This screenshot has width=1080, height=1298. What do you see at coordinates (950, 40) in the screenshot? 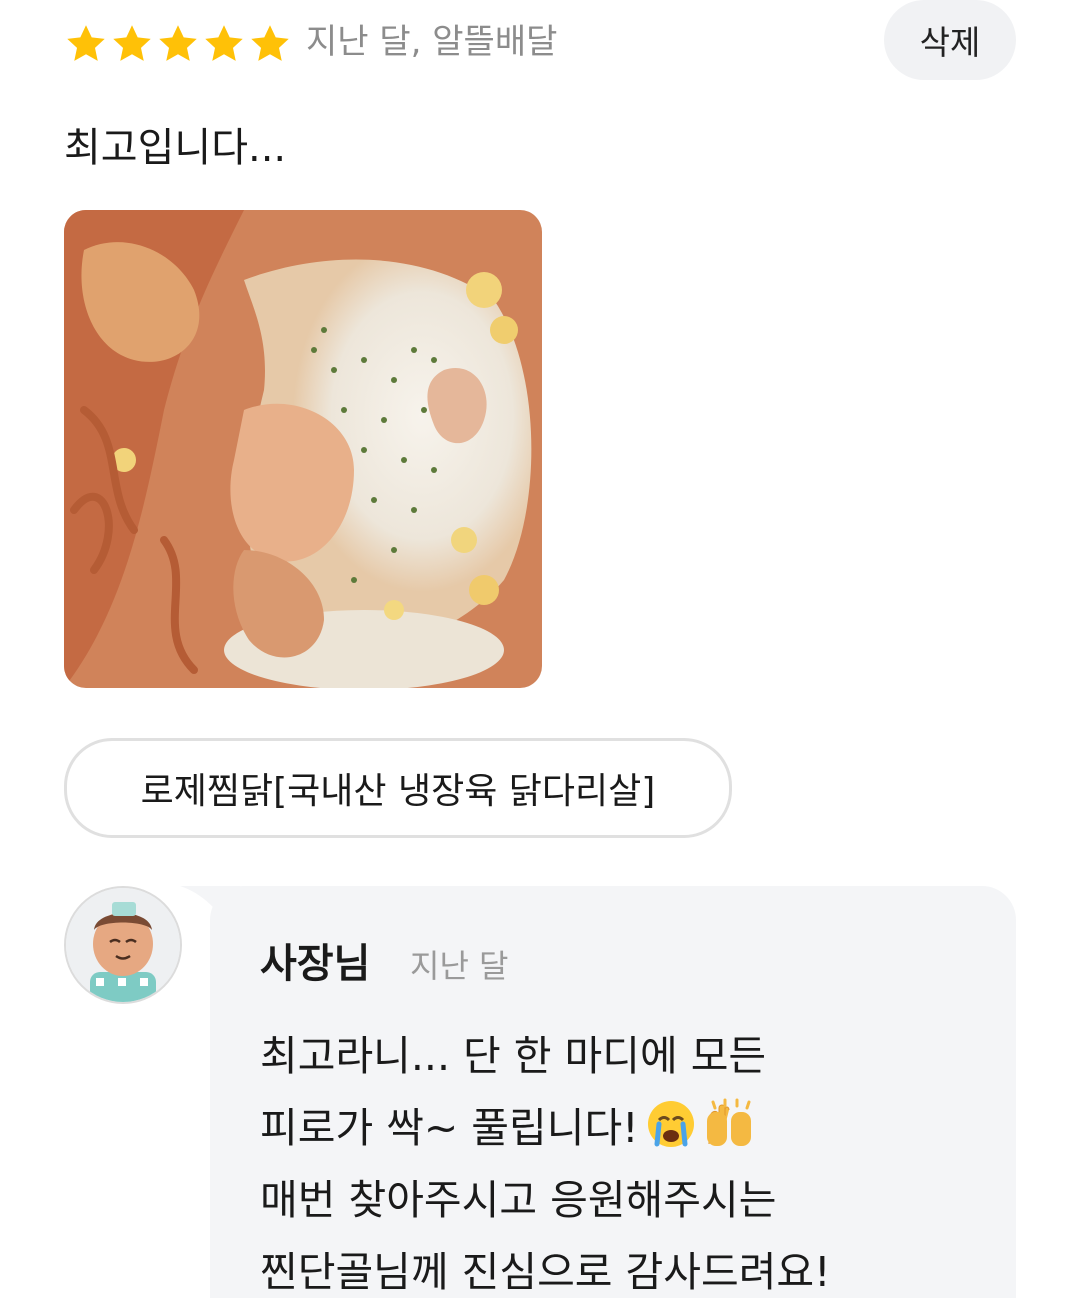
I see `delete-button: 삭제` at bounding box center [950, 40].